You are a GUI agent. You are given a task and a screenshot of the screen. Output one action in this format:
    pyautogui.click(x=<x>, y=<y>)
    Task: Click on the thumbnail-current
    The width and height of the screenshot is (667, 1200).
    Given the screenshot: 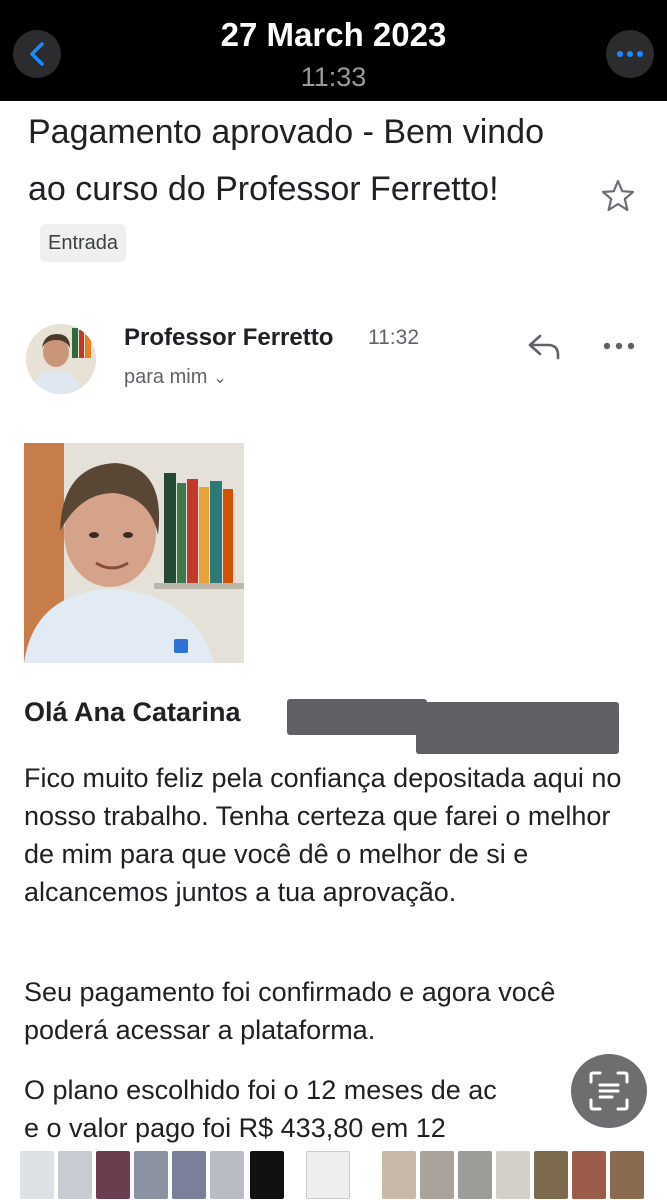 What is the action you would take?
    pyautogui.click(x=328, y=1175)
    